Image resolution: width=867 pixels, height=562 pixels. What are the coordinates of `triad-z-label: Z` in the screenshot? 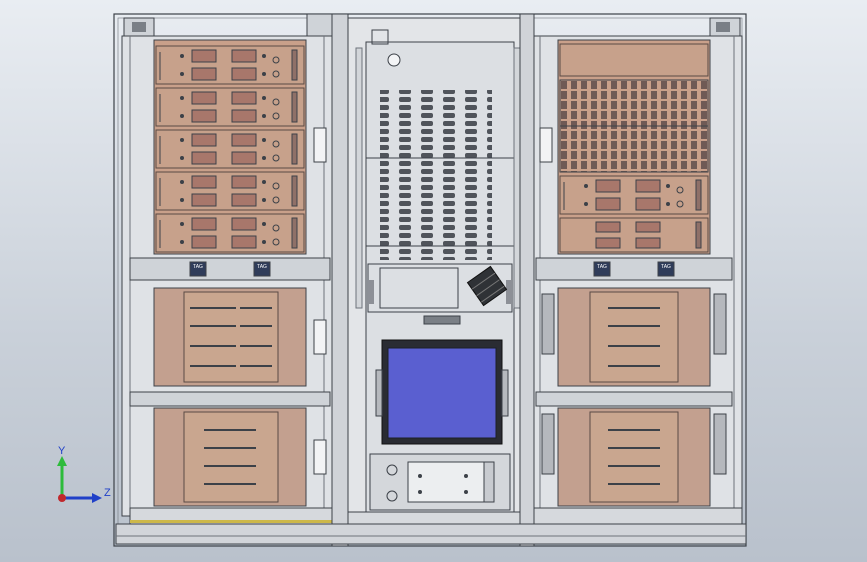 It's located at (107, 493).